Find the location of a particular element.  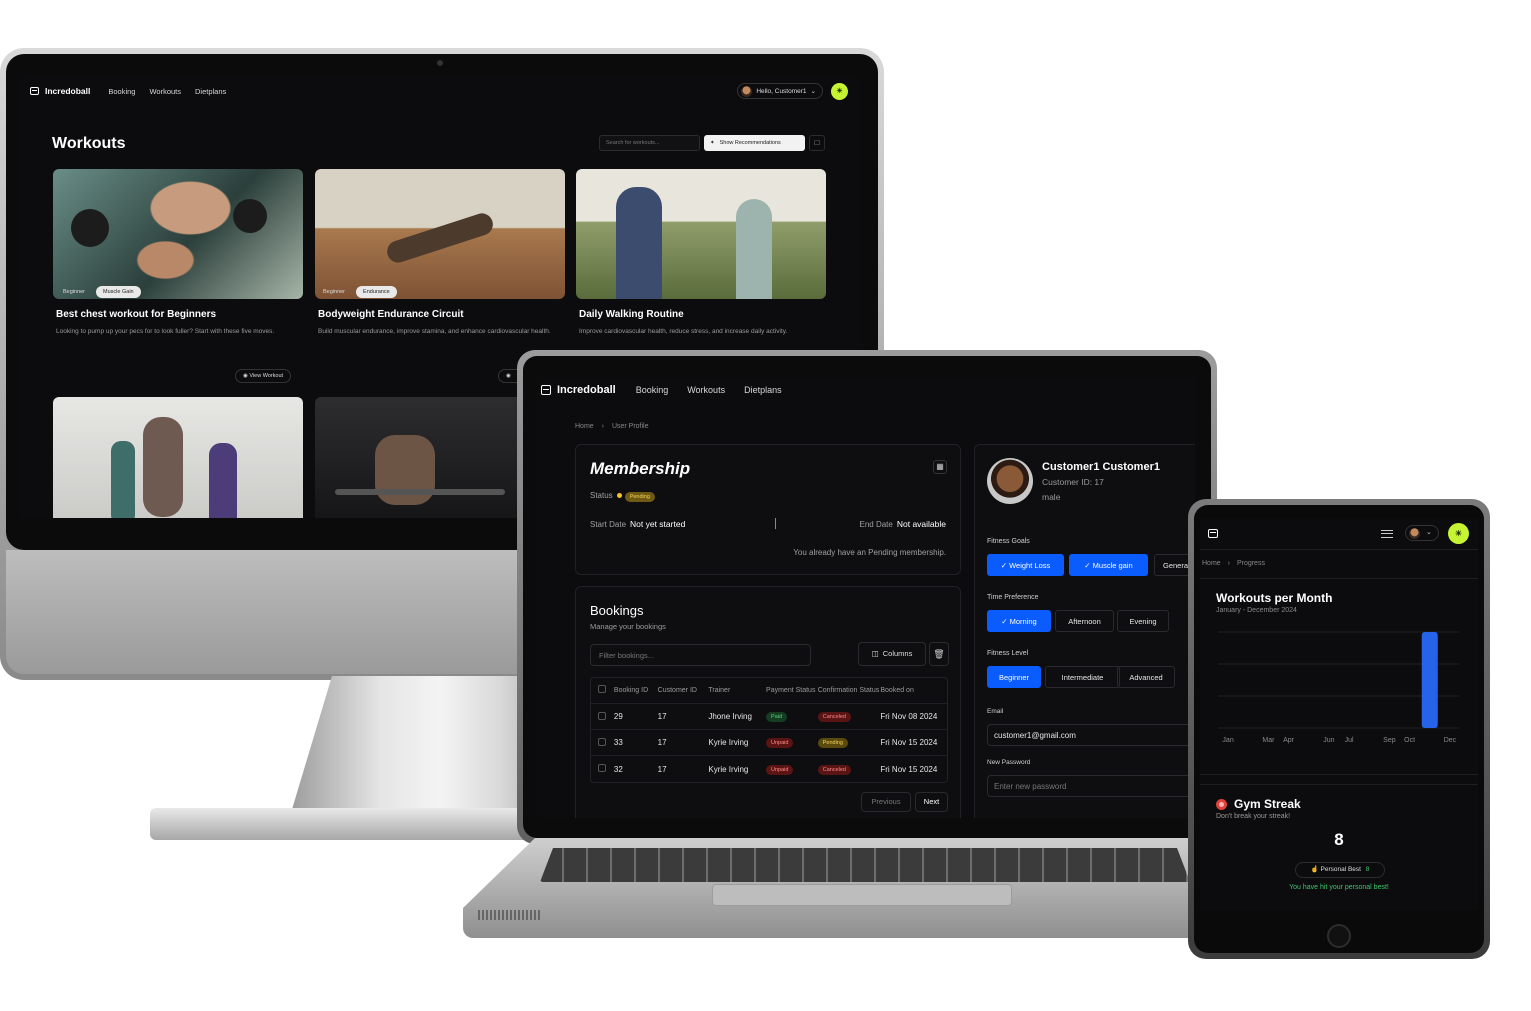

personal-best-label: Personal Best is located at coordinates (1340, 869).